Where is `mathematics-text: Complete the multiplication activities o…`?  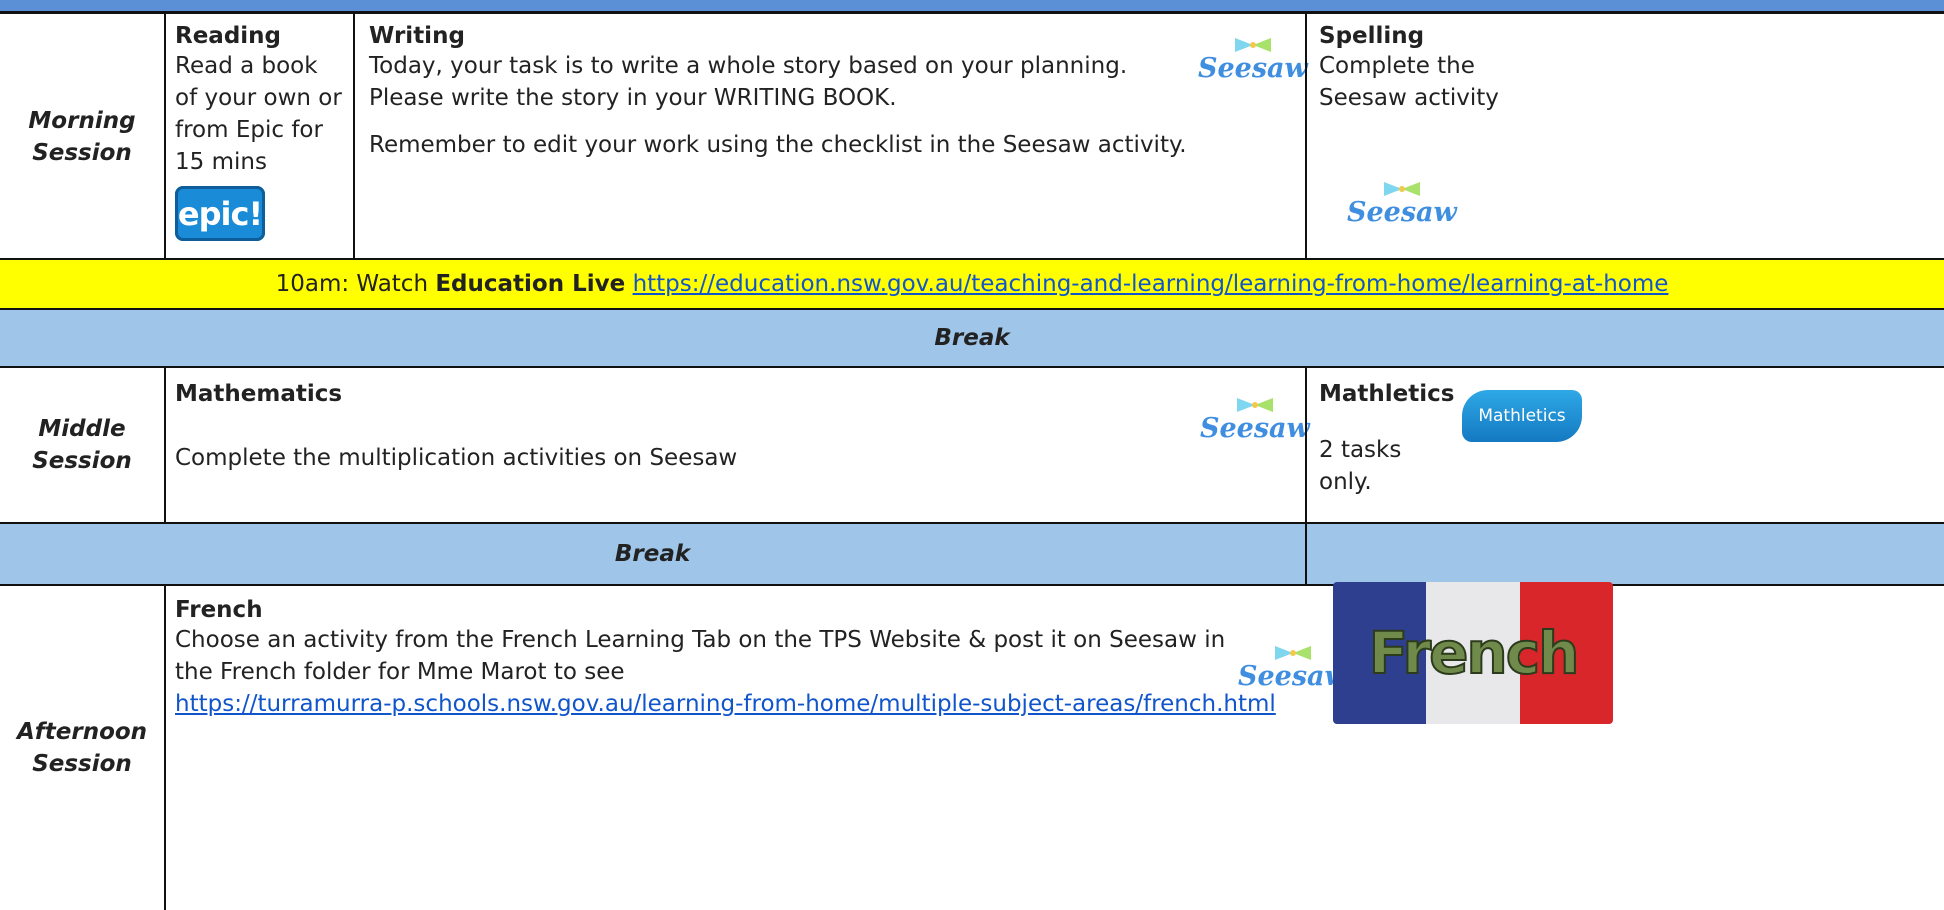
mathematics-text: Complete the multiplication activities o… is located at coordinates (456, 458).